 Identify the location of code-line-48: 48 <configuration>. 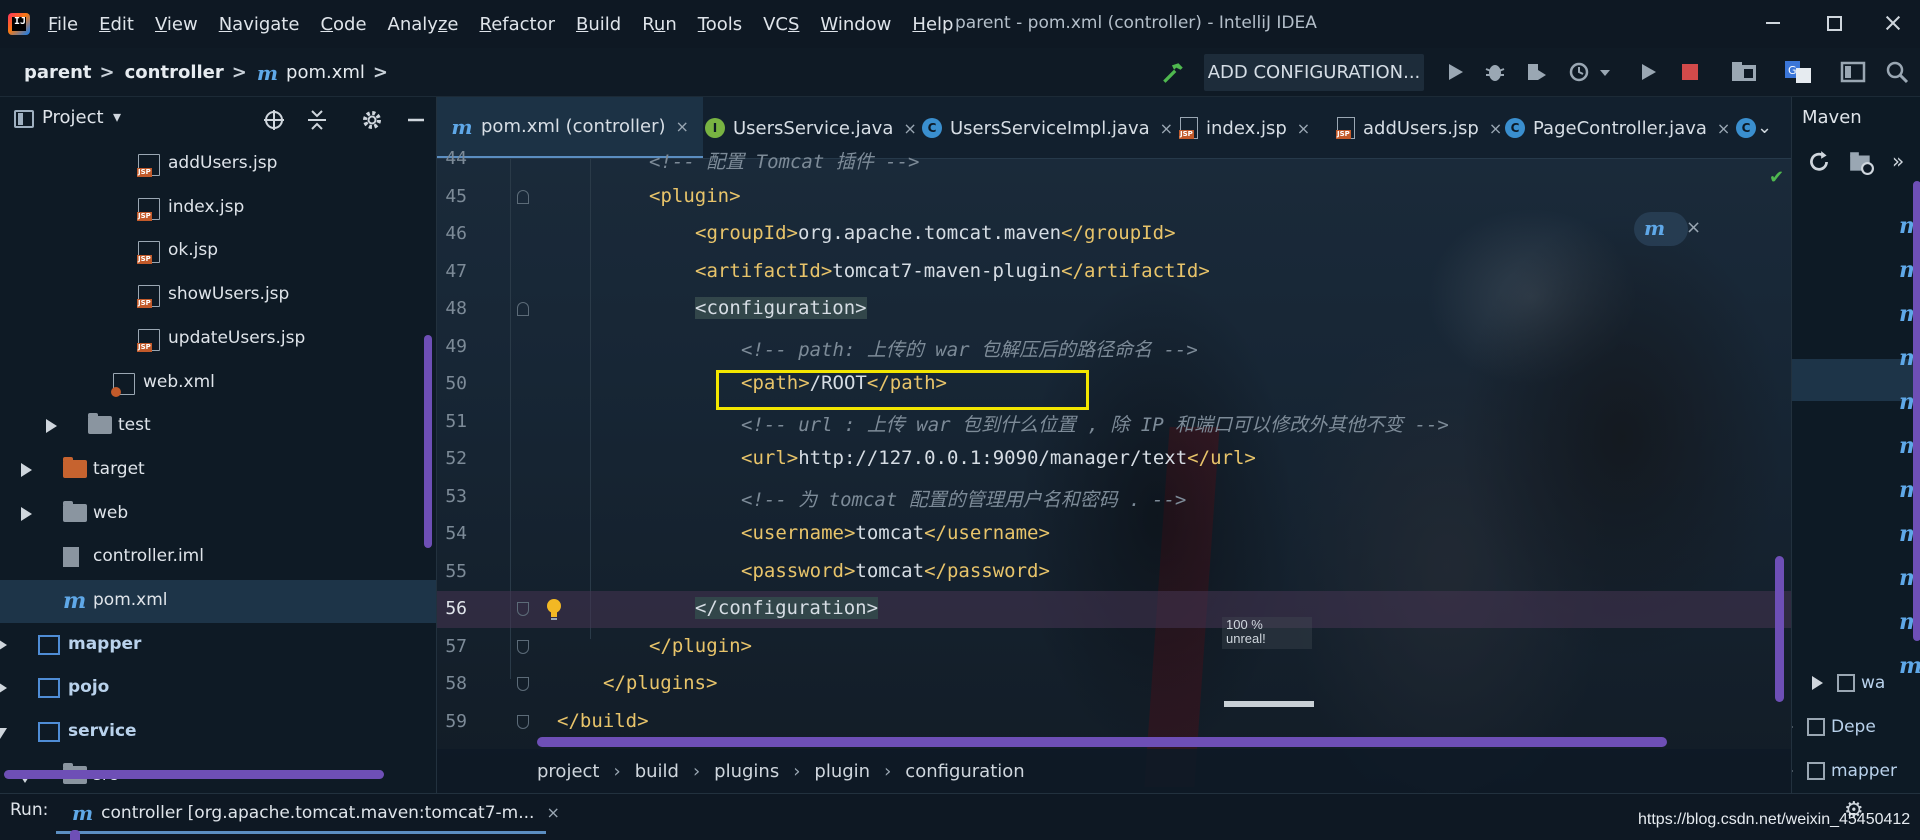
(1114, 309).